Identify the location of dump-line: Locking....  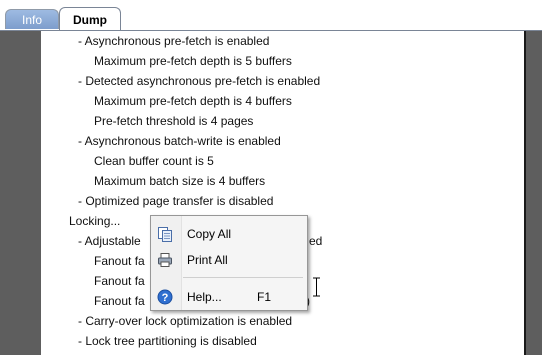
(95, 221).